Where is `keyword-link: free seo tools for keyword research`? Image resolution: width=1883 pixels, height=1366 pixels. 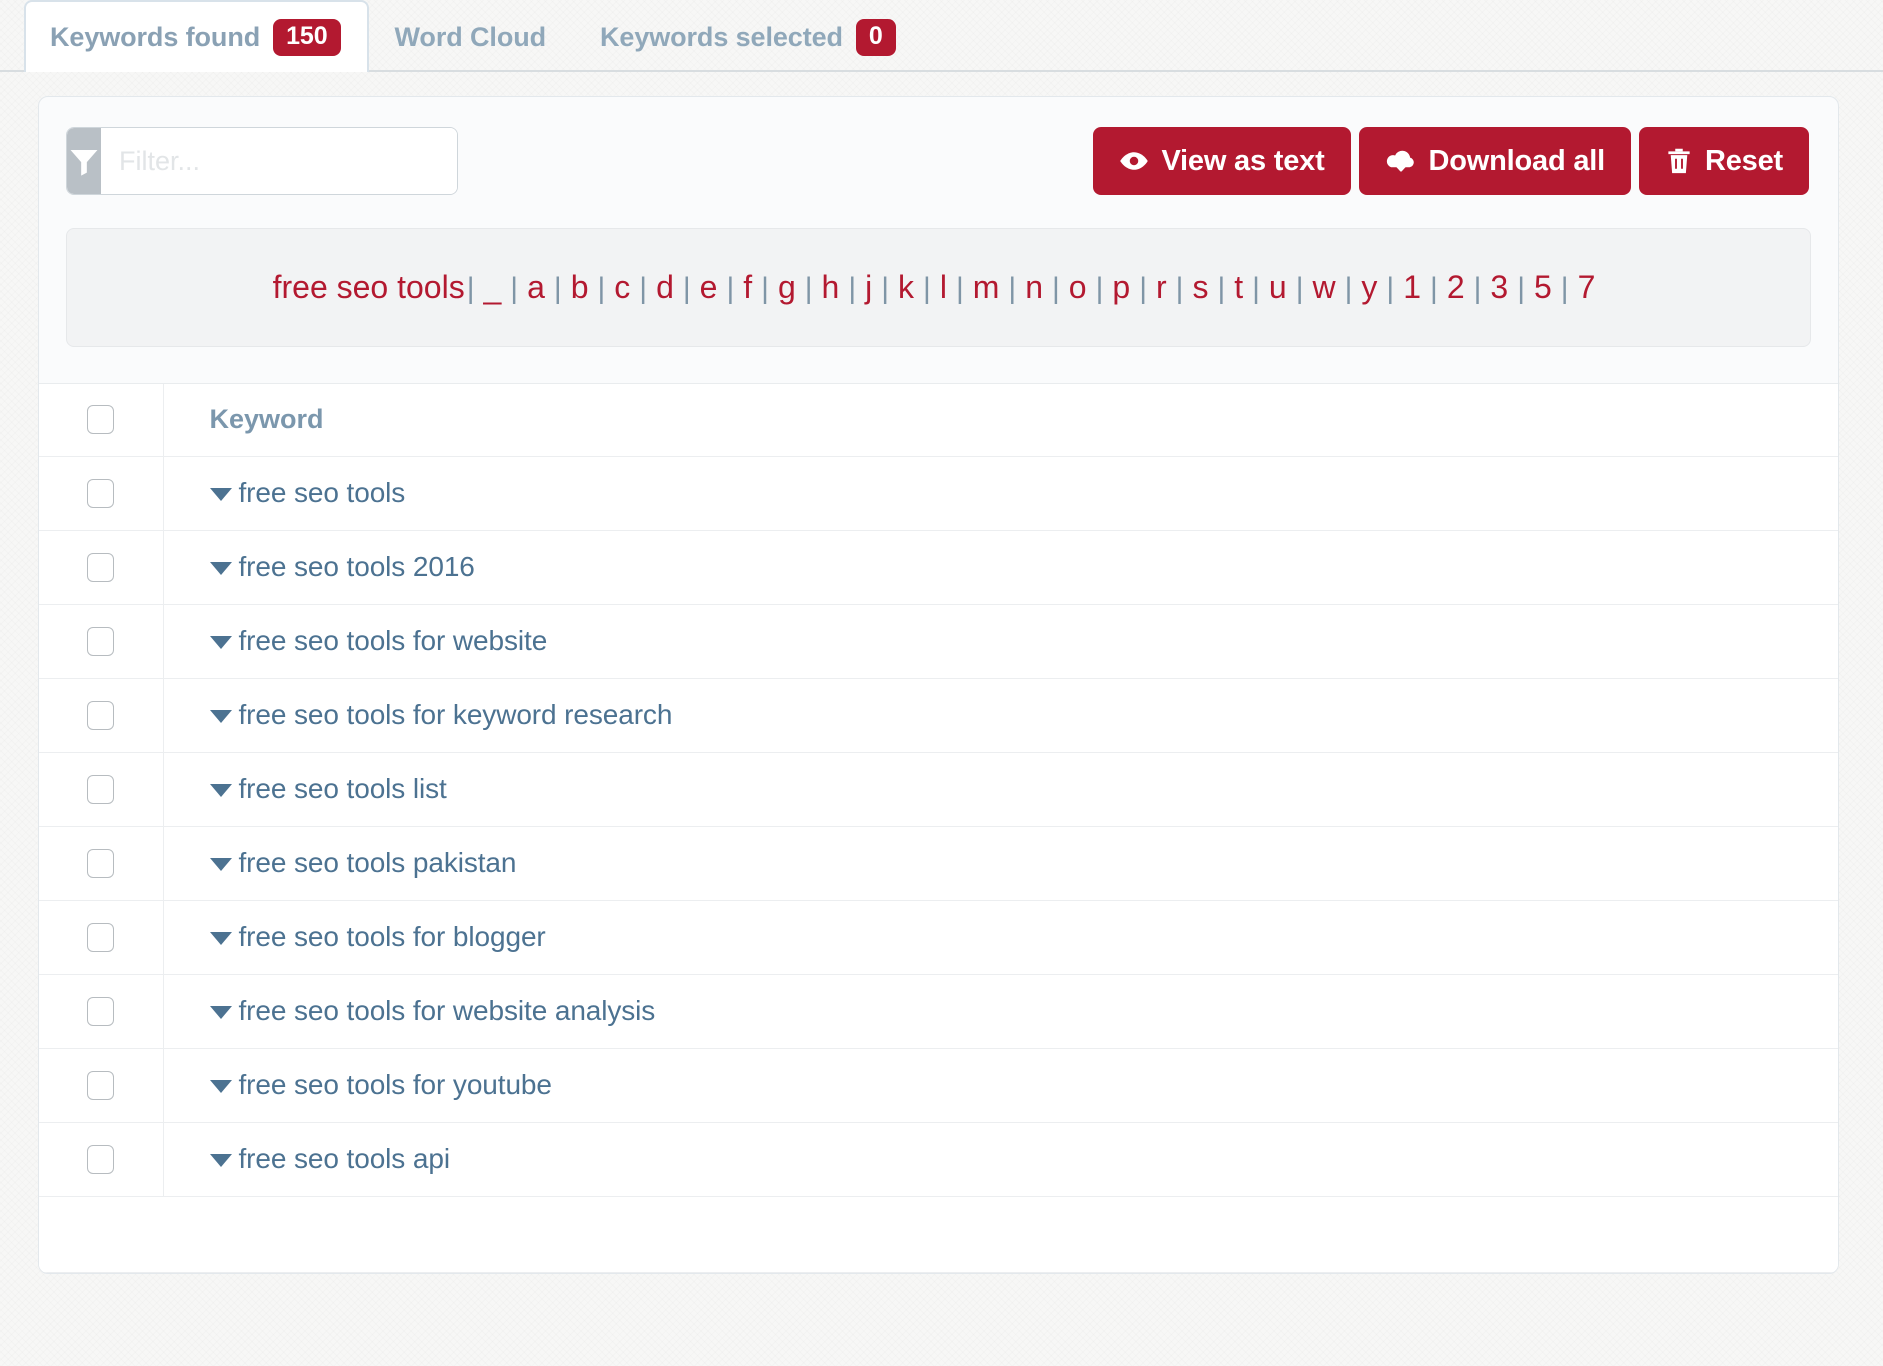 keyword-link: free seo tools for keyword research is located at coordinates (441, 715).